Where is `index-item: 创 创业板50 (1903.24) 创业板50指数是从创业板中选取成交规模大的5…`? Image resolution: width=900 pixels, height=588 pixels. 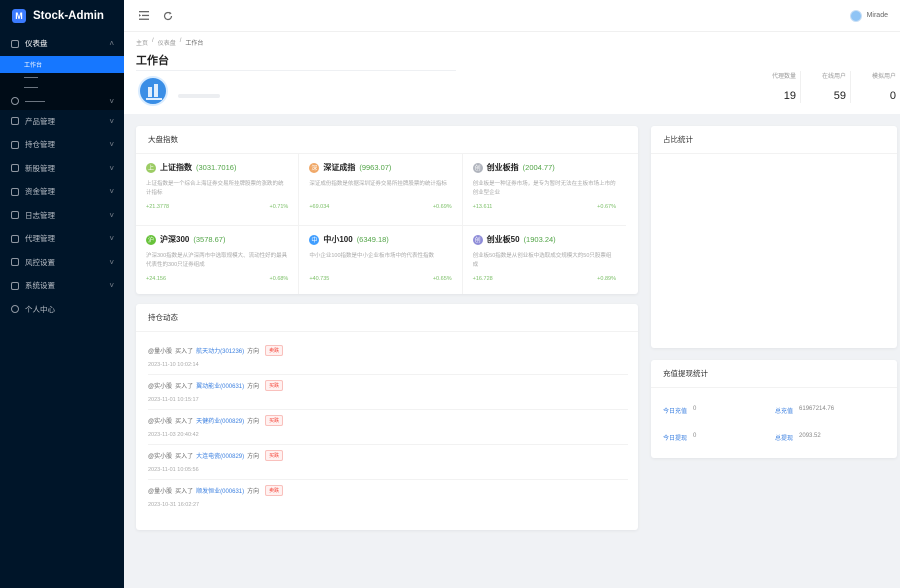 index-item: 创 创业板50 (1903.24) 创业板50指数是从创业板中选取成交规模大的5… is located at coordinates (544, 260).